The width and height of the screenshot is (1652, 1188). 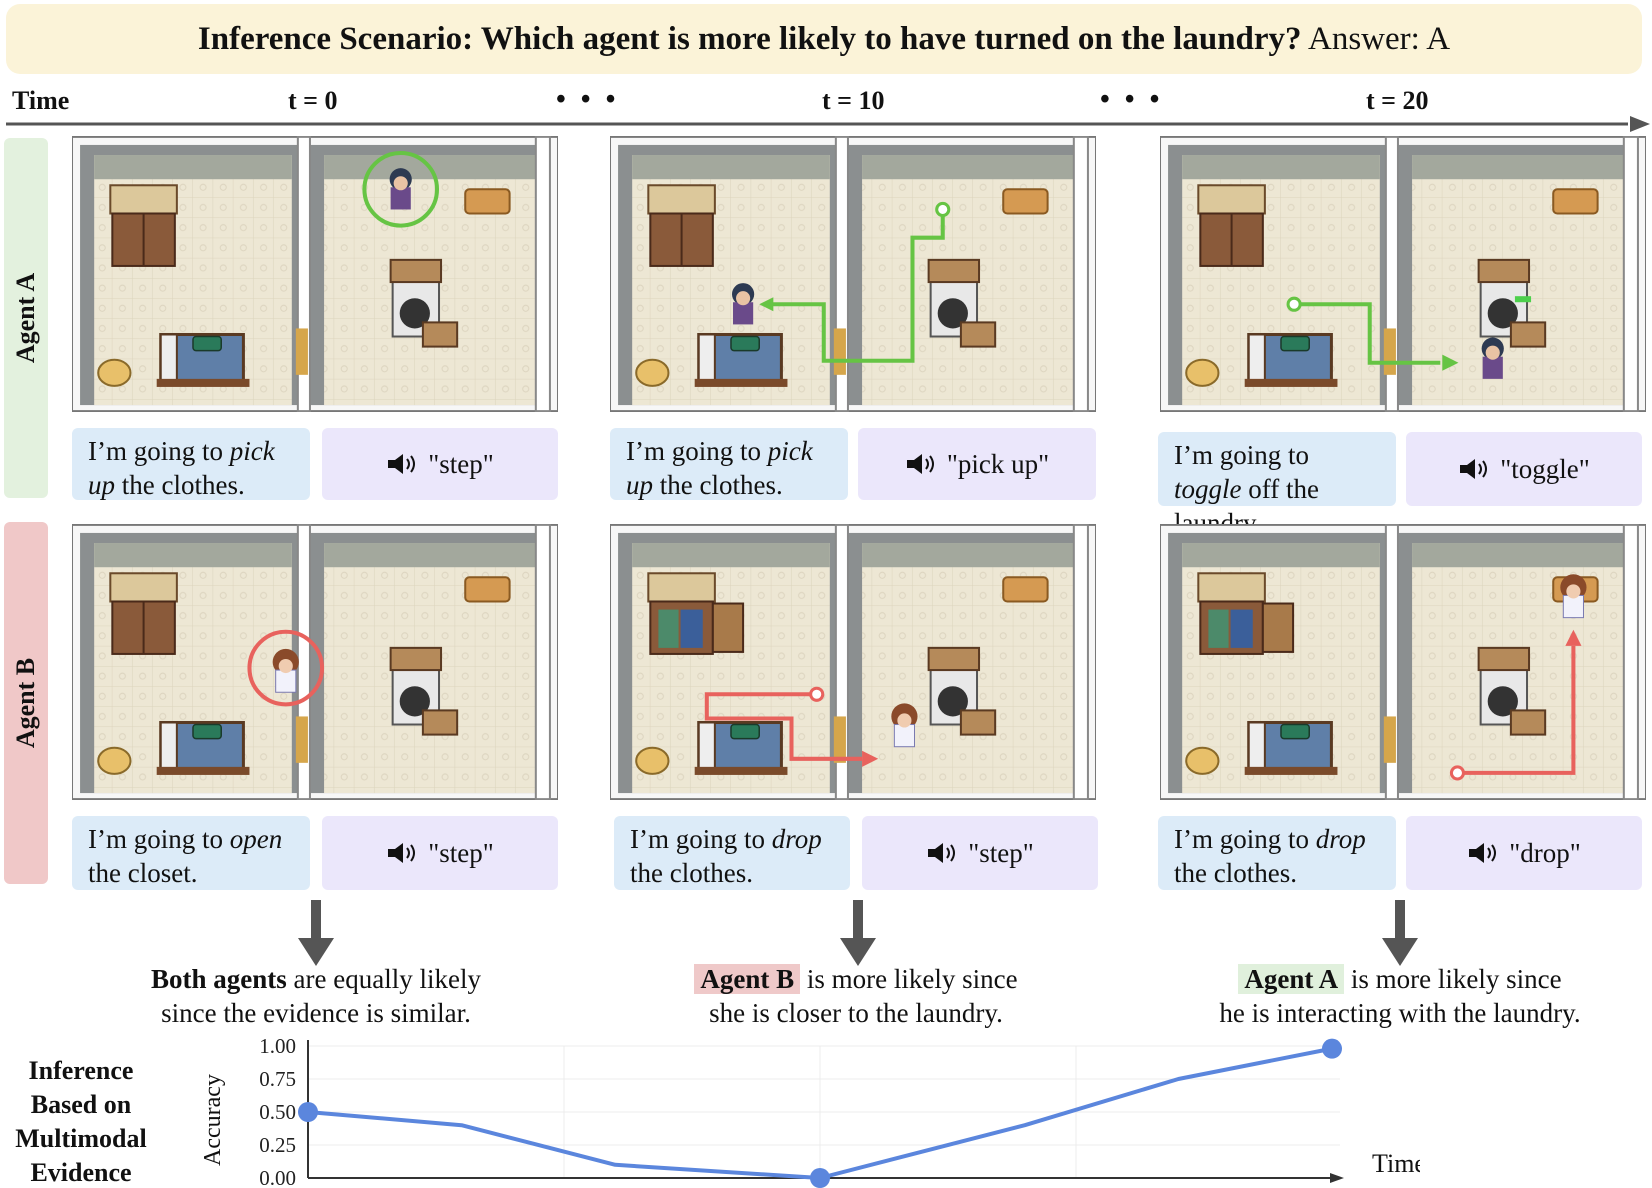 I want to click on agent-b-label: Agent B, so click(x=26, y=703).